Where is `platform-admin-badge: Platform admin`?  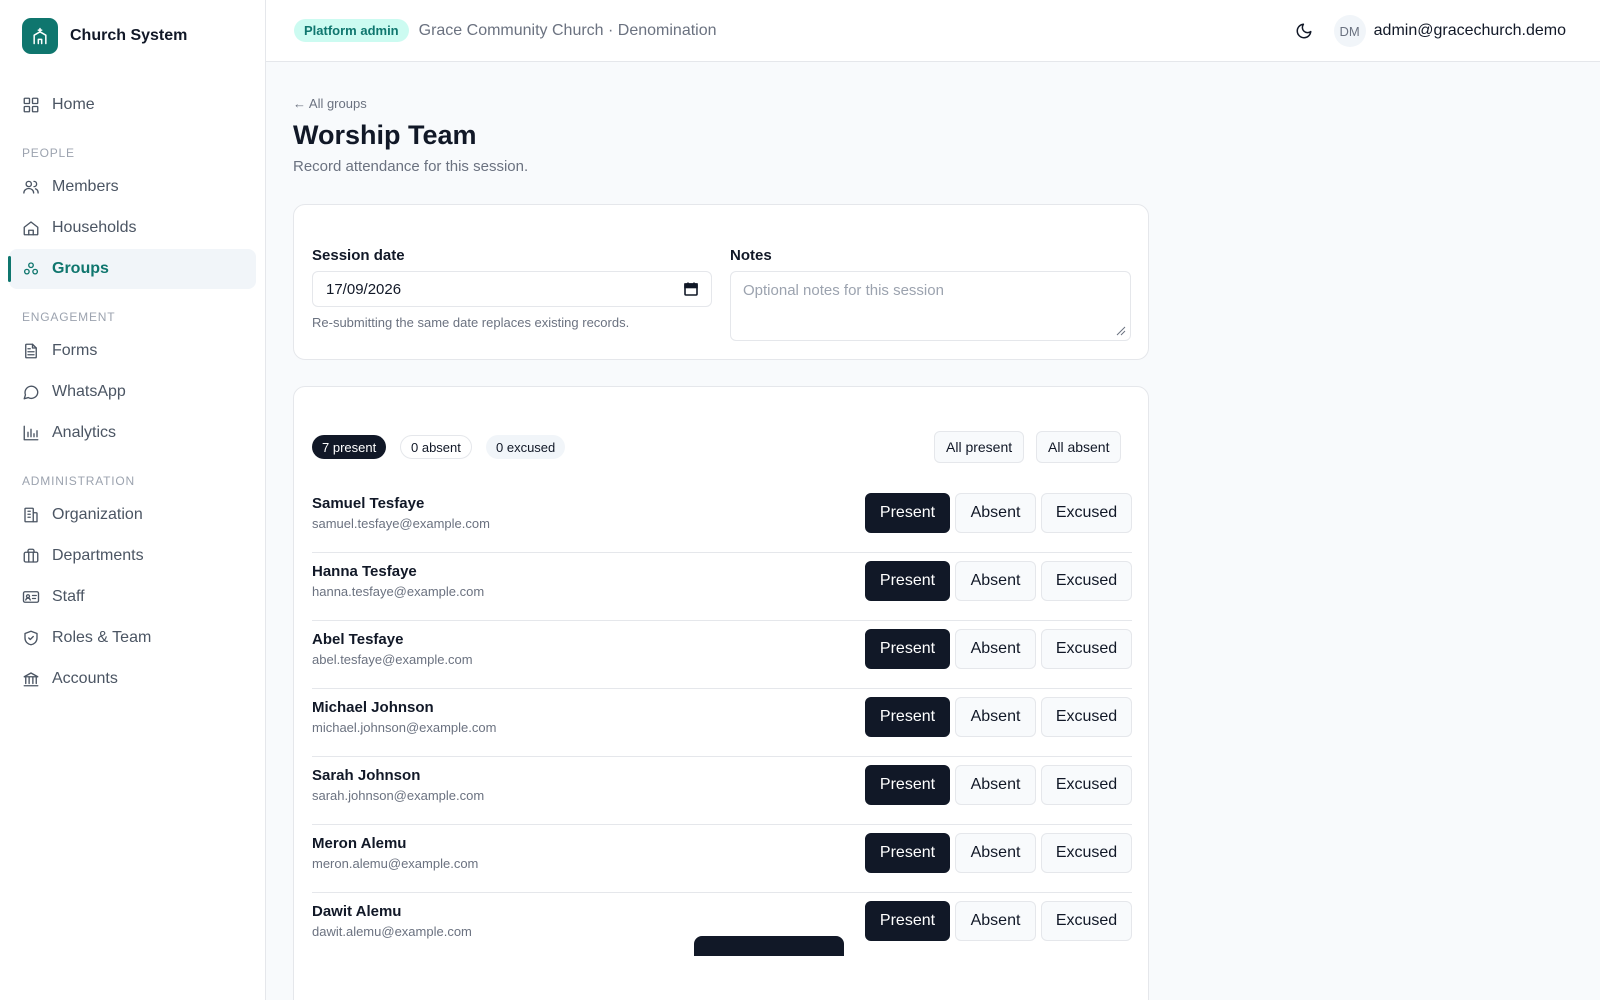
platform-admin-badge: Platform admin is located at coordinates (351, 30).